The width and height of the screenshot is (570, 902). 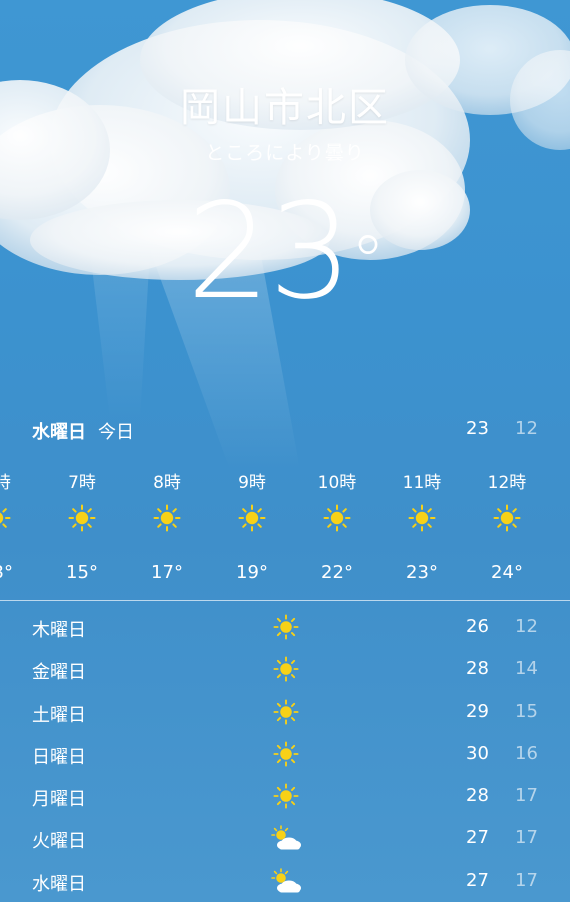 I want to click on daily-row: 火曜日 27 17, so click(x=285, y=838).